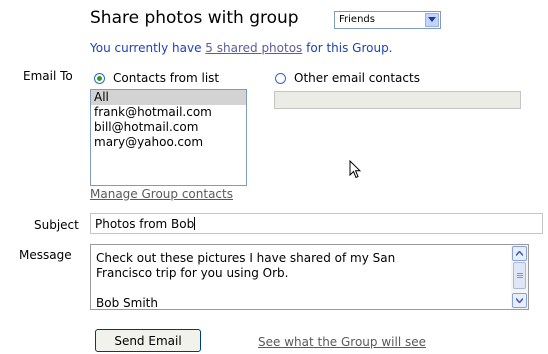 The width and height of the screenshot is (548, 354). Describe the element at coordinates (342, 342) in the screenshot. I see `see-what-group-will-see-link: See what the Group will see` at that location.